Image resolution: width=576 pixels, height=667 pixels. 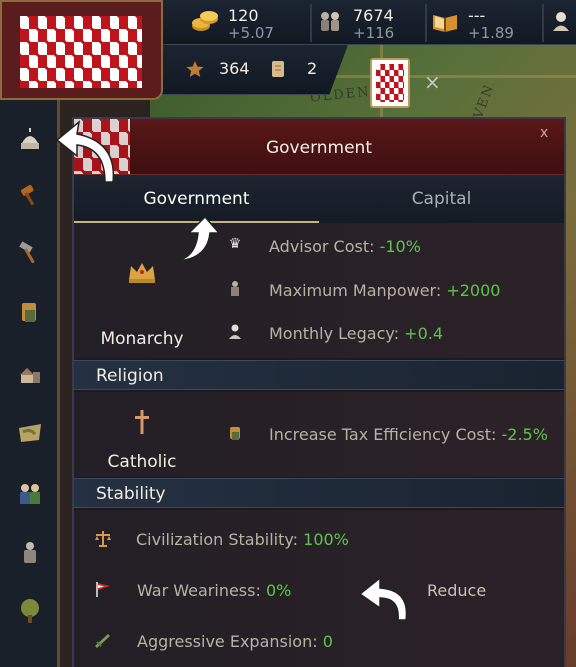 What do you see at coordinates (243, 15) in the screenshot?
I see `gold-value: 120` at bounding box center [243, 15].